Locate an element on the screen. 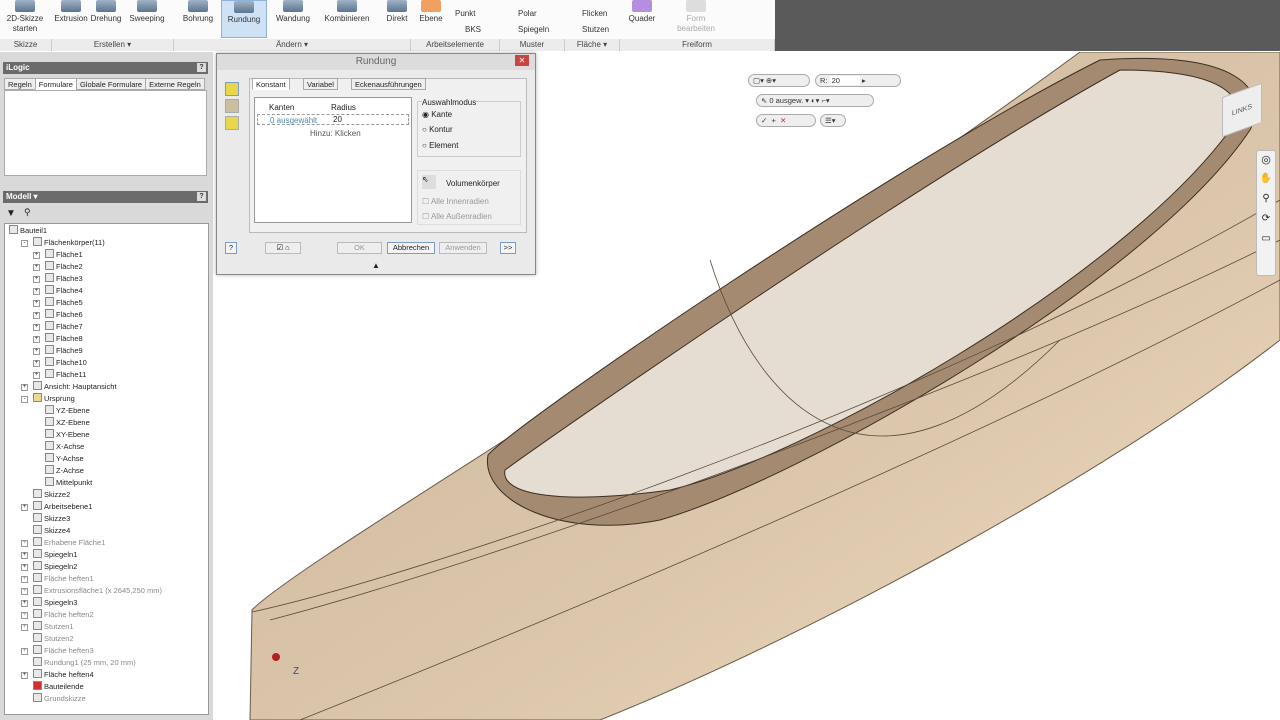  apply-cancel-group: ✓ + ✕ is located at coordinates (786, 120).